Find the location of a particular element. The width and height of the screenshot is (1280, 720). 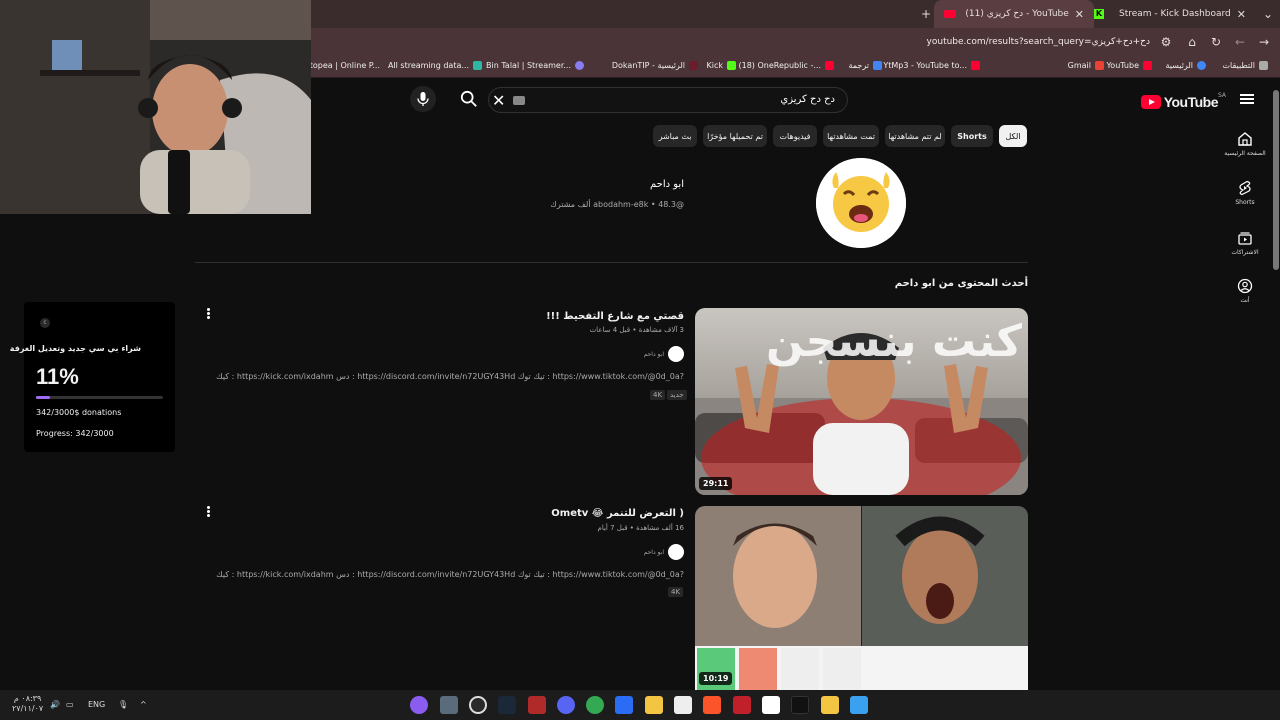

store-icon is located at coordinates (830, 705).